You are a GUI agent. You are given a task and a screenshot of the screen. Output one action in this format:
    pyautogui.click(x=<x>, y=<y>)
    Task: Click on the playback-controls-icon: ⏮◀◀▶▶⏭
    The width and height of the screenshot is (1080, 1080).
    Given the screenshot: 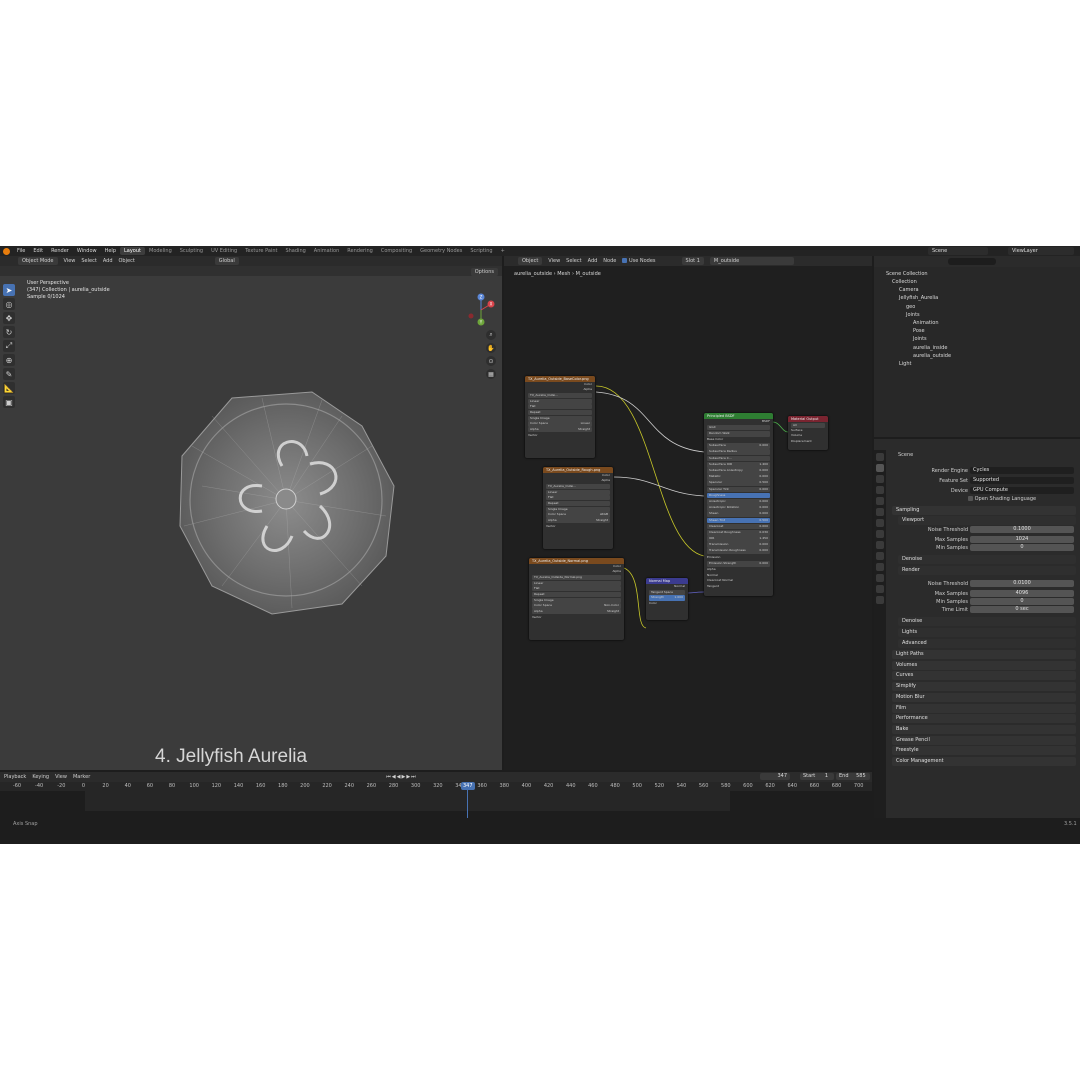 What is the action you would take?
    pyautogui.click(x=401, y=777)
    